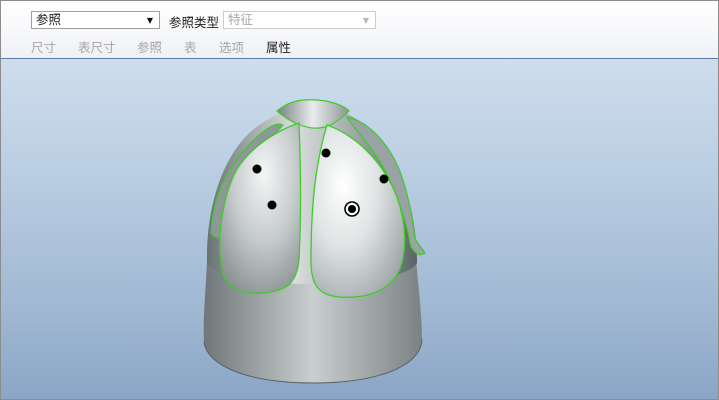 Image resolution: width=719 pixels, height=400 pixels. Describe the element at coordinates (95, 20) in the screenshot. I see `reference-dropdown: 参照 ▼` at that location.